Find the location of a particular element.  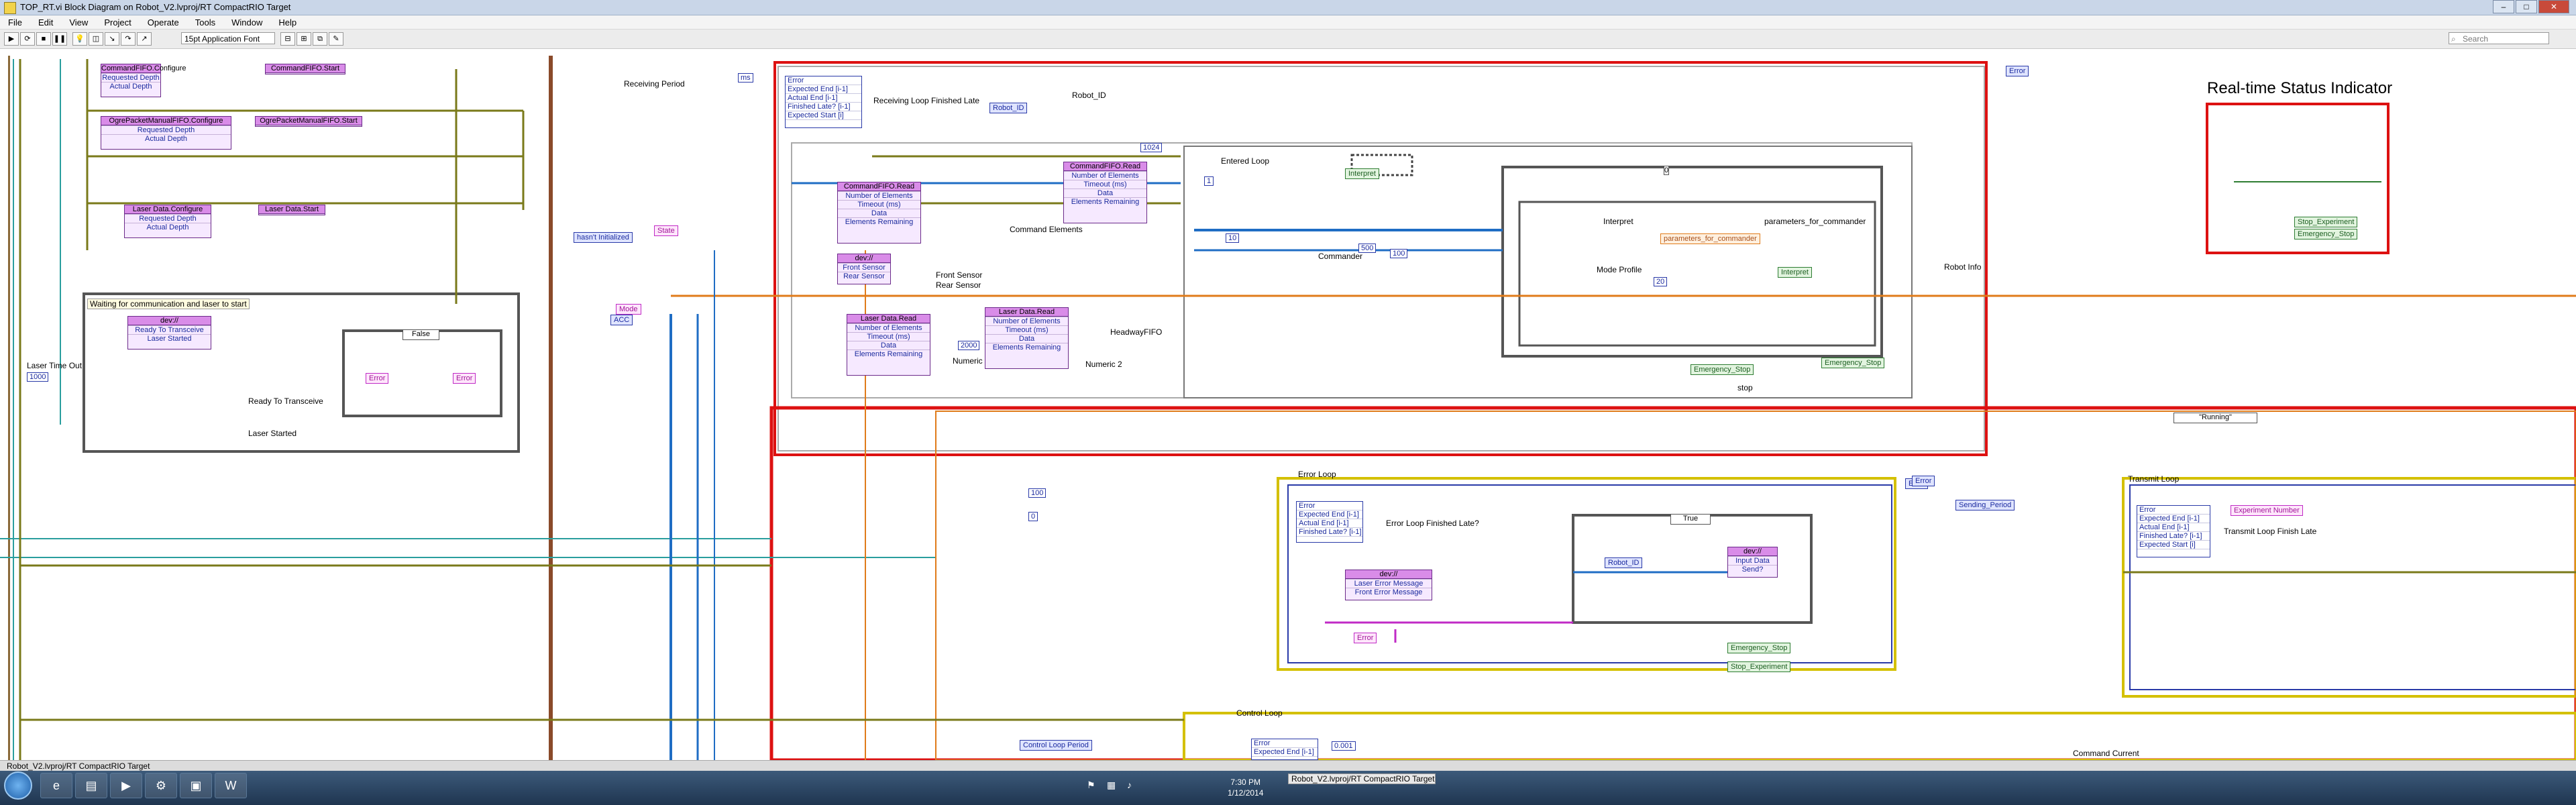

menu-tools: Tools is located at coordinates (205, 22).